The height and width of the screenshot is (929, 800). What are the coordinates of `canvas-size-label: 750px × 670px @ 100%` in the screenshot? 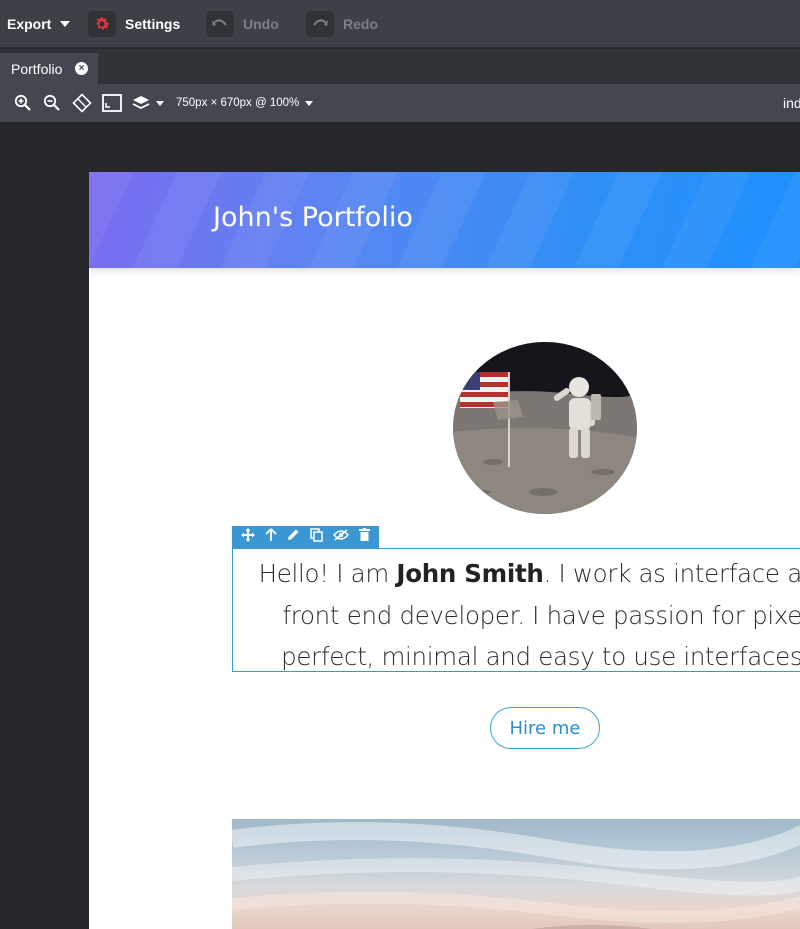 It's located at (238, 103).